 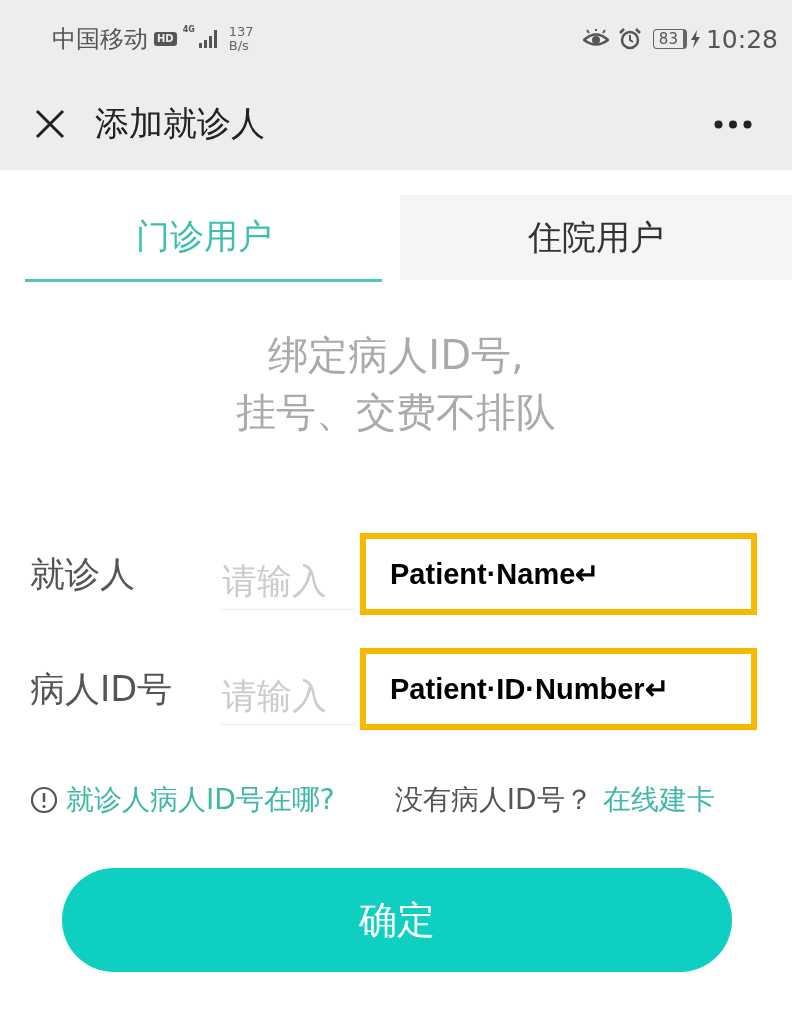 What do you see at coordinates (100, 39) in the screenshot?
I see `carrier-name: 中国移动` at bounding box center [100, 39].